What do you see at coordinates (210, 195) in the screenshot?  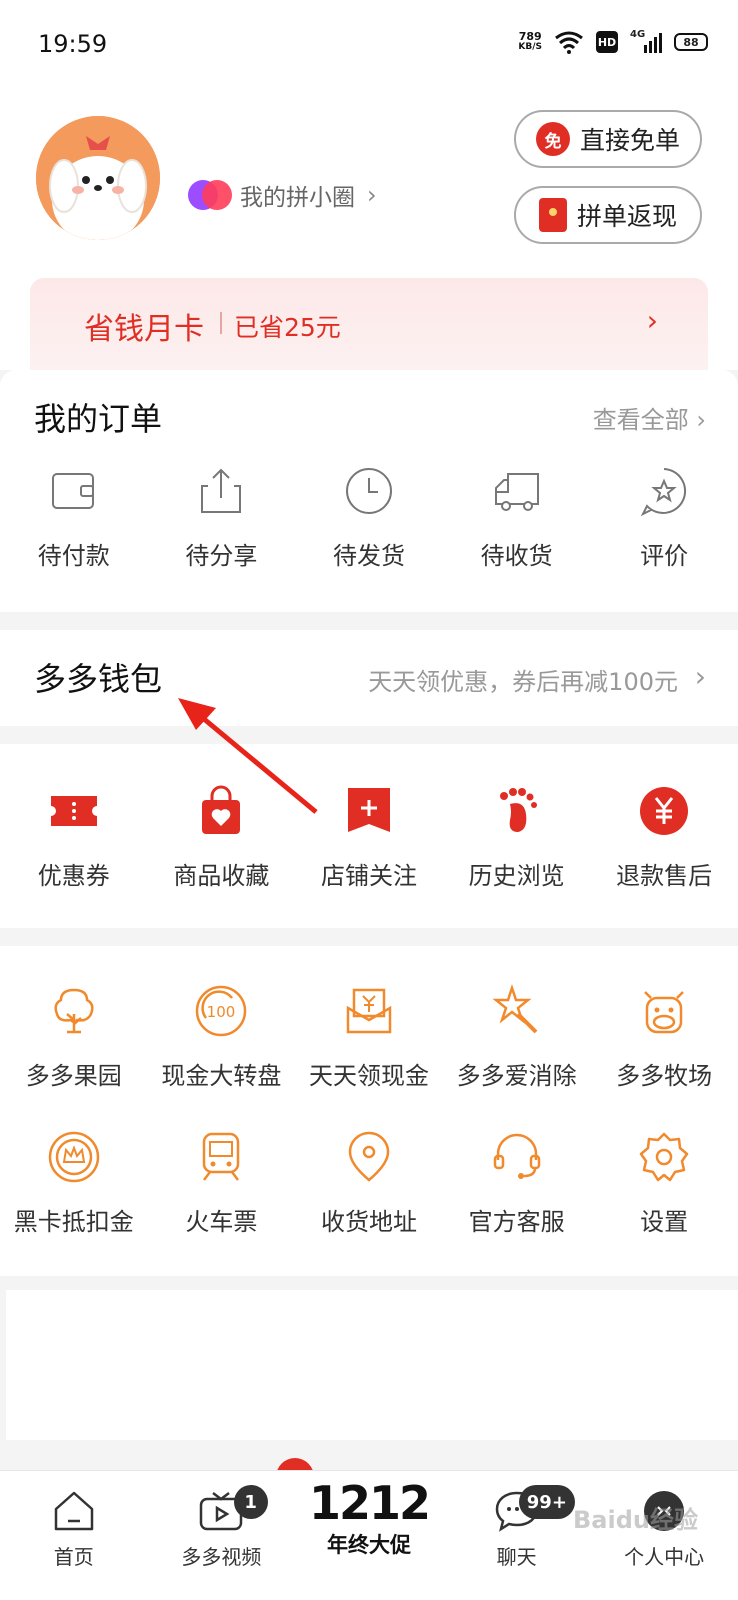 I see `pin-circle-icon` at bounding box center [210, 195].